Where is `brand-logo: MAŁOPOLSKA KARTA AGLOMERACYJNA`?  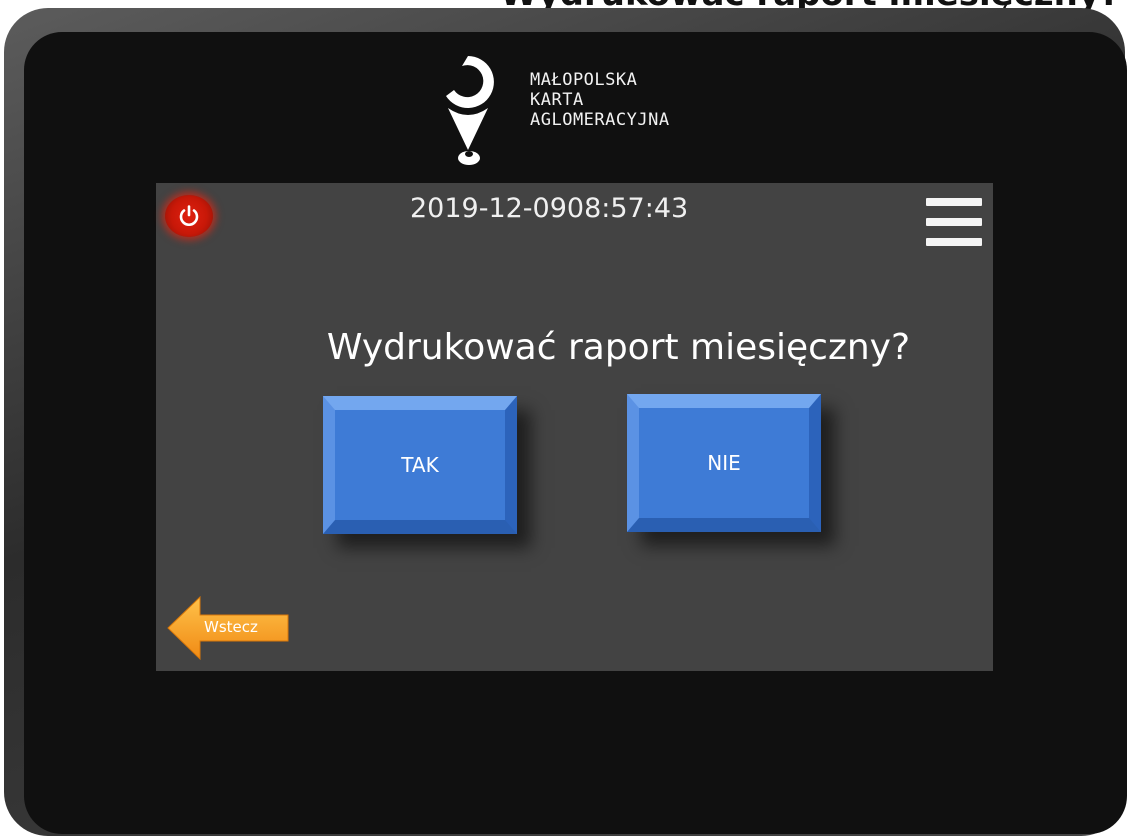 brand-logo: MAŁOPOLSKA KARTA AGLOMERACYJNA is located at coordinates (588, 111).